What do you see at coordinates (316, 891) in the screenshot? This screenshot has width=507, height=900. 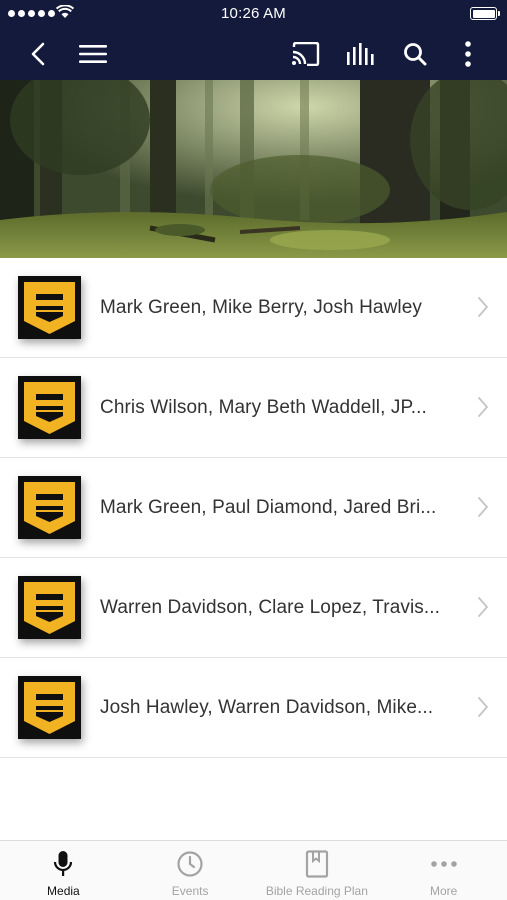 I see `tab-label: Bible Reading Plan` at bounding box center [316, 891].